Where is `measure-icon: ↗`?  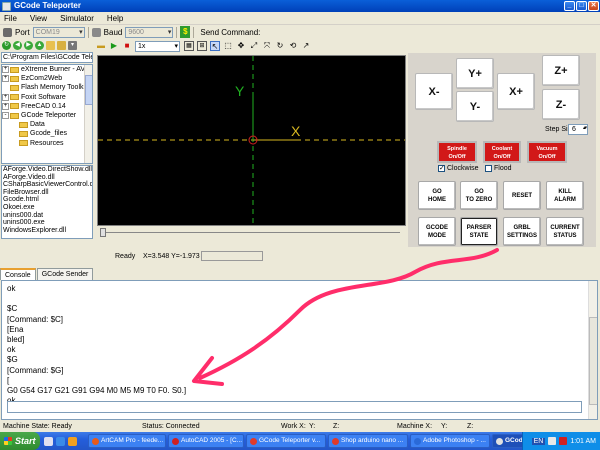 measure-icon: ↗ is located at coordinates (306, 46).